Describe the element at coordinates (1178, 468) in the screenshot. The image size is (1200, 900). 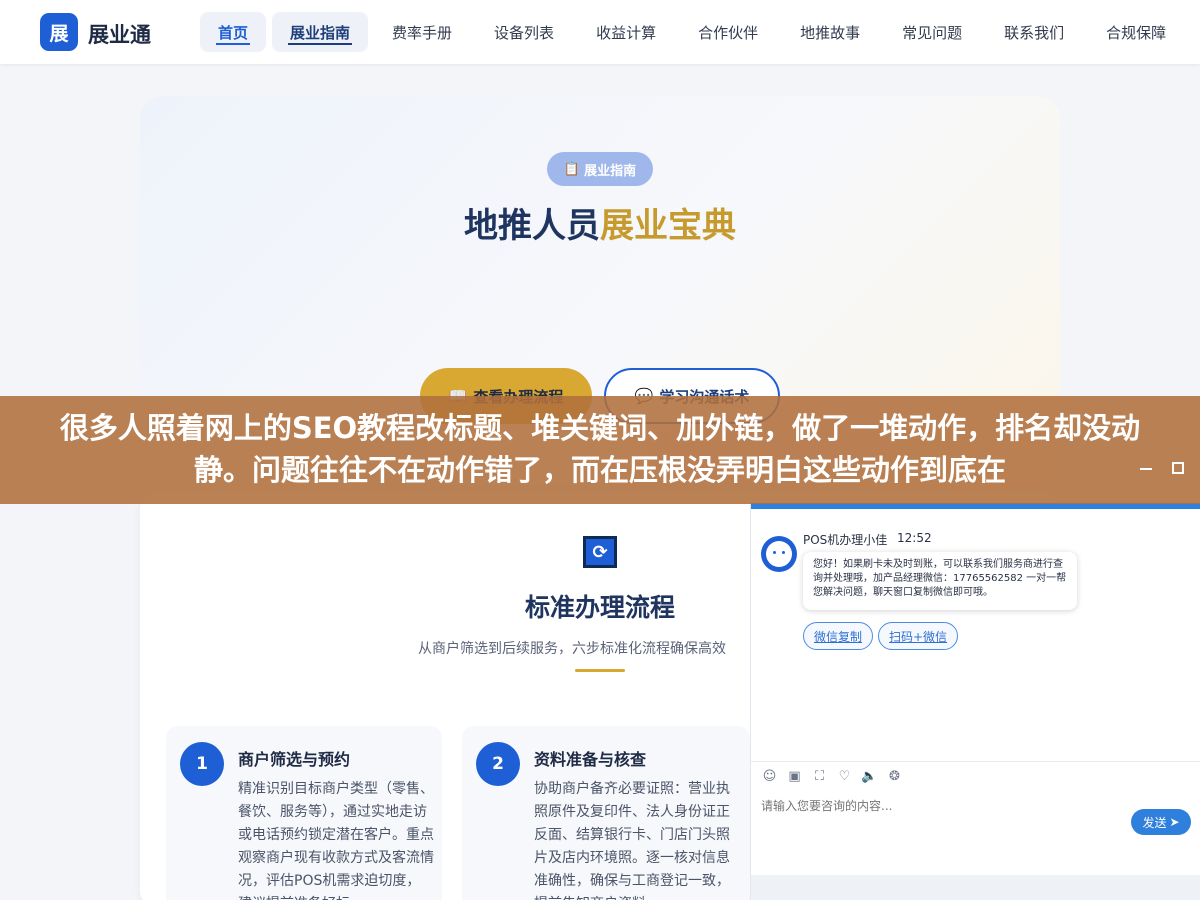
I see `maximize-icon` at that location.